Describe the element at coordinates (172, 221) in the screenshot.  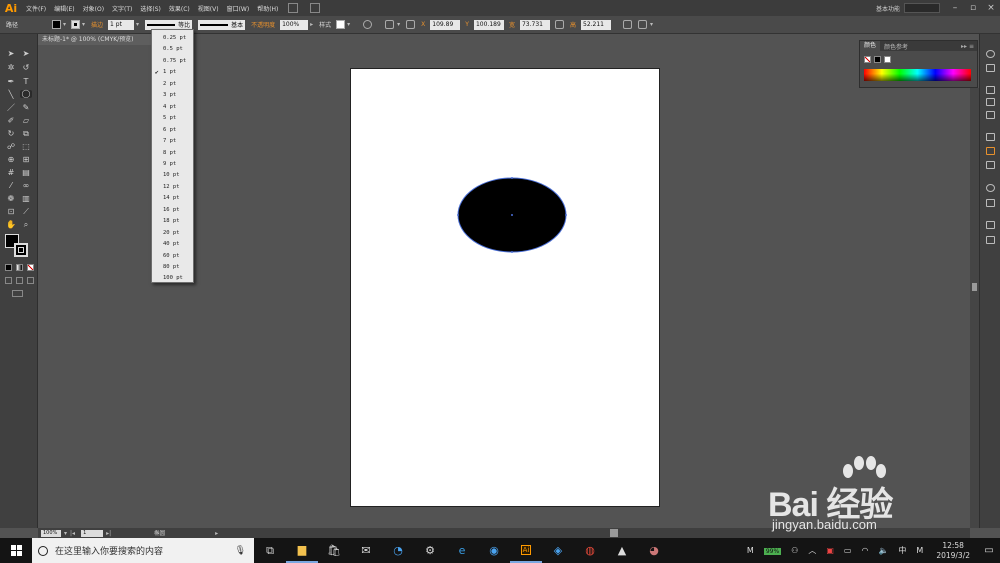
I see `stroke-weight-option: 18 pt` at that location.